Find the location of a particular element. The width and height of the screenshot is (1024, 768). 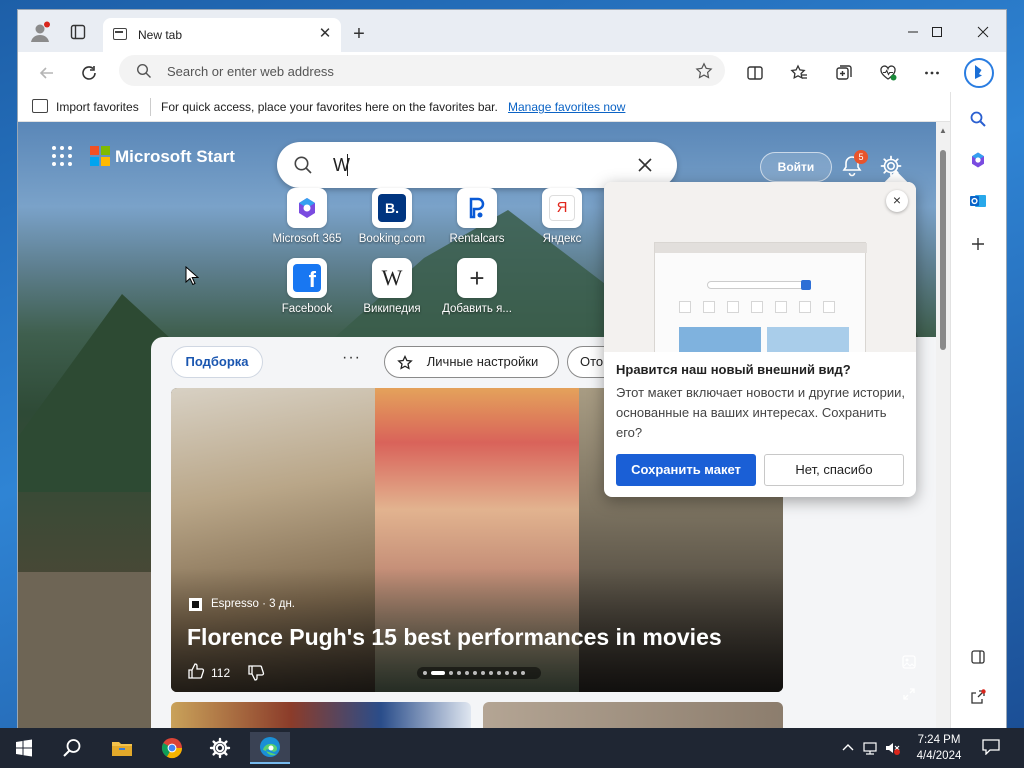

hide-sidebar-button is located at coordinates (978, 657).